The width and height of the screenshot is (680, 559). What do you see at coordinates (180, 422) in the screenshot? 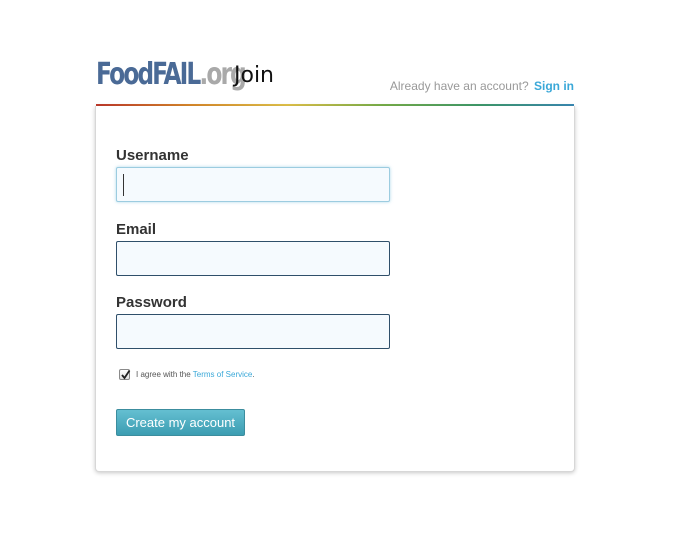
I see `create-account-button: Create my account` at bounding box center [180, 422].